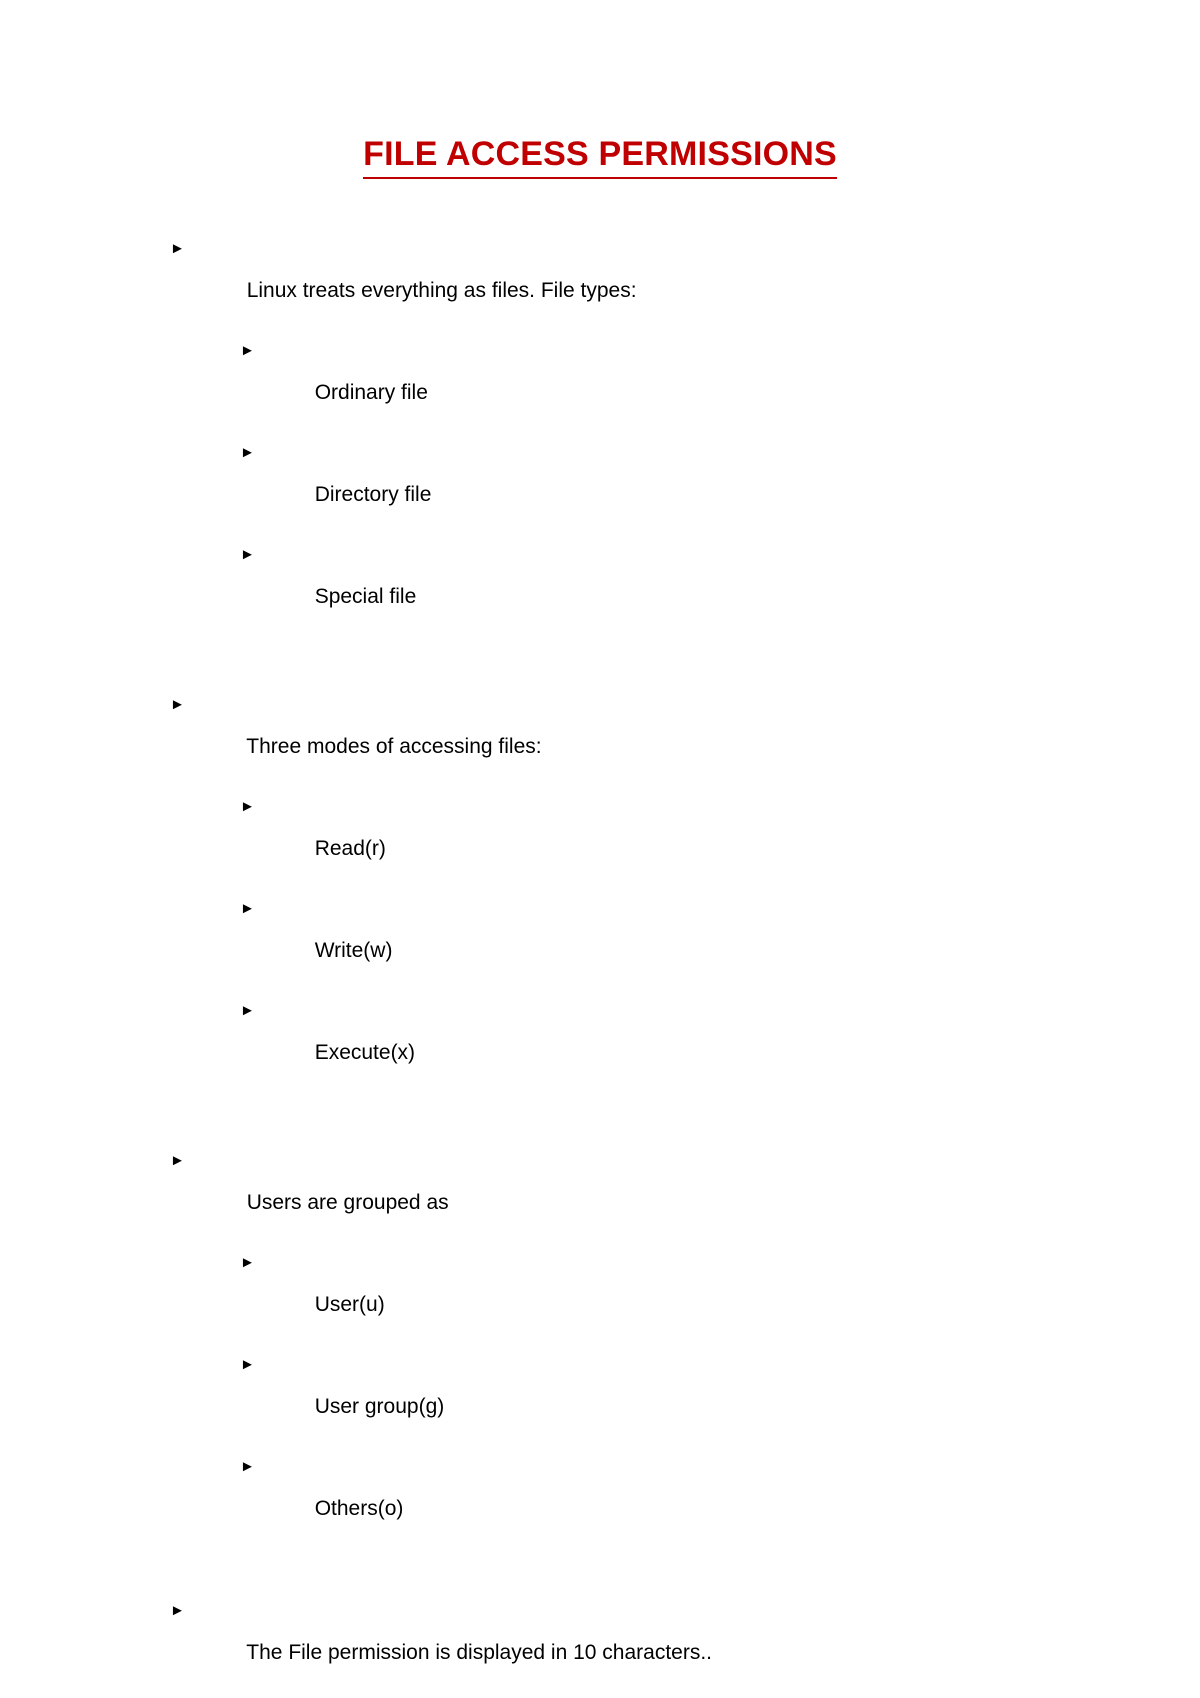 This screenshot has width=1200, height=1698. I want to click on bullet-label: Three modes of accessing files:, so click(394, 746).